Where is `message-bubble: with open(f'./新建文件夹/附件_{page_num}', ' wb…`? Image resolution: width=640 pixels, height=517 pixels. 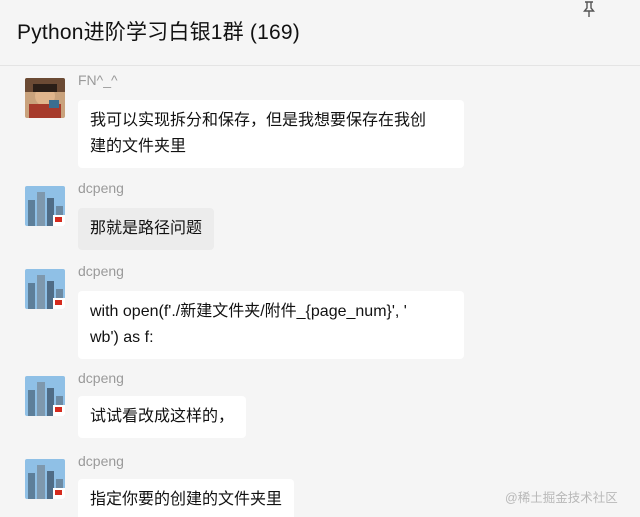 message-bubble: with open(f'./新建文件夹/附件_{page_num}', ' wb… is located at coordinates (271, 325).